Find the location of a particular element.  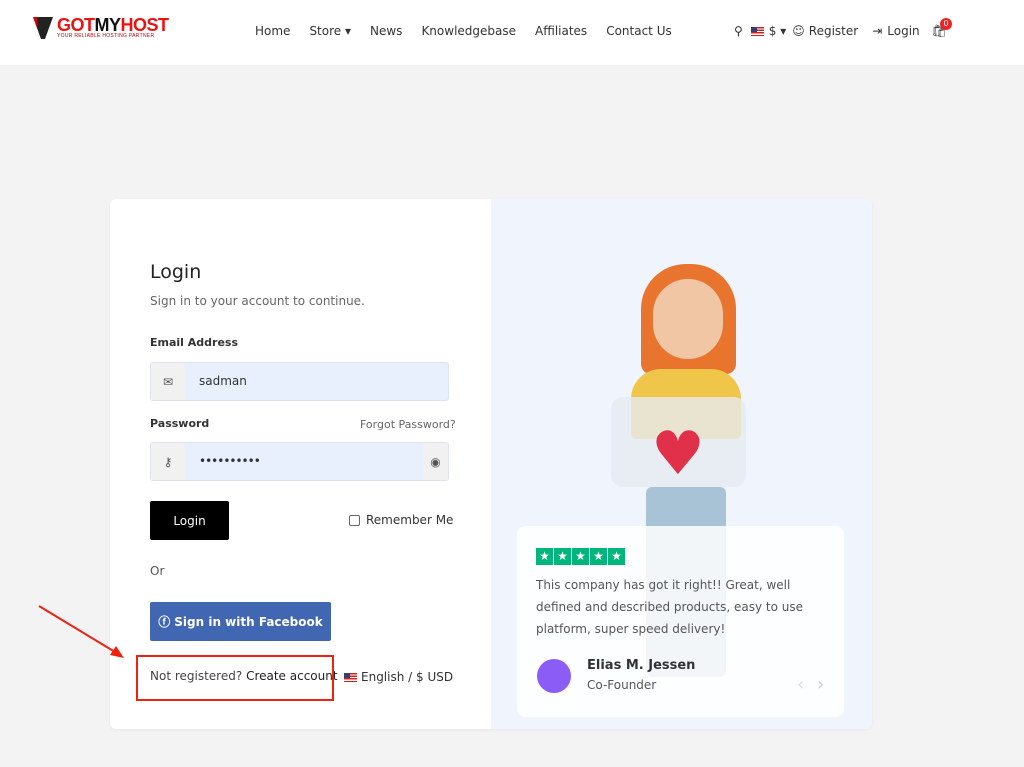

nav-store-label: Store is located at coordinates (325, 31).